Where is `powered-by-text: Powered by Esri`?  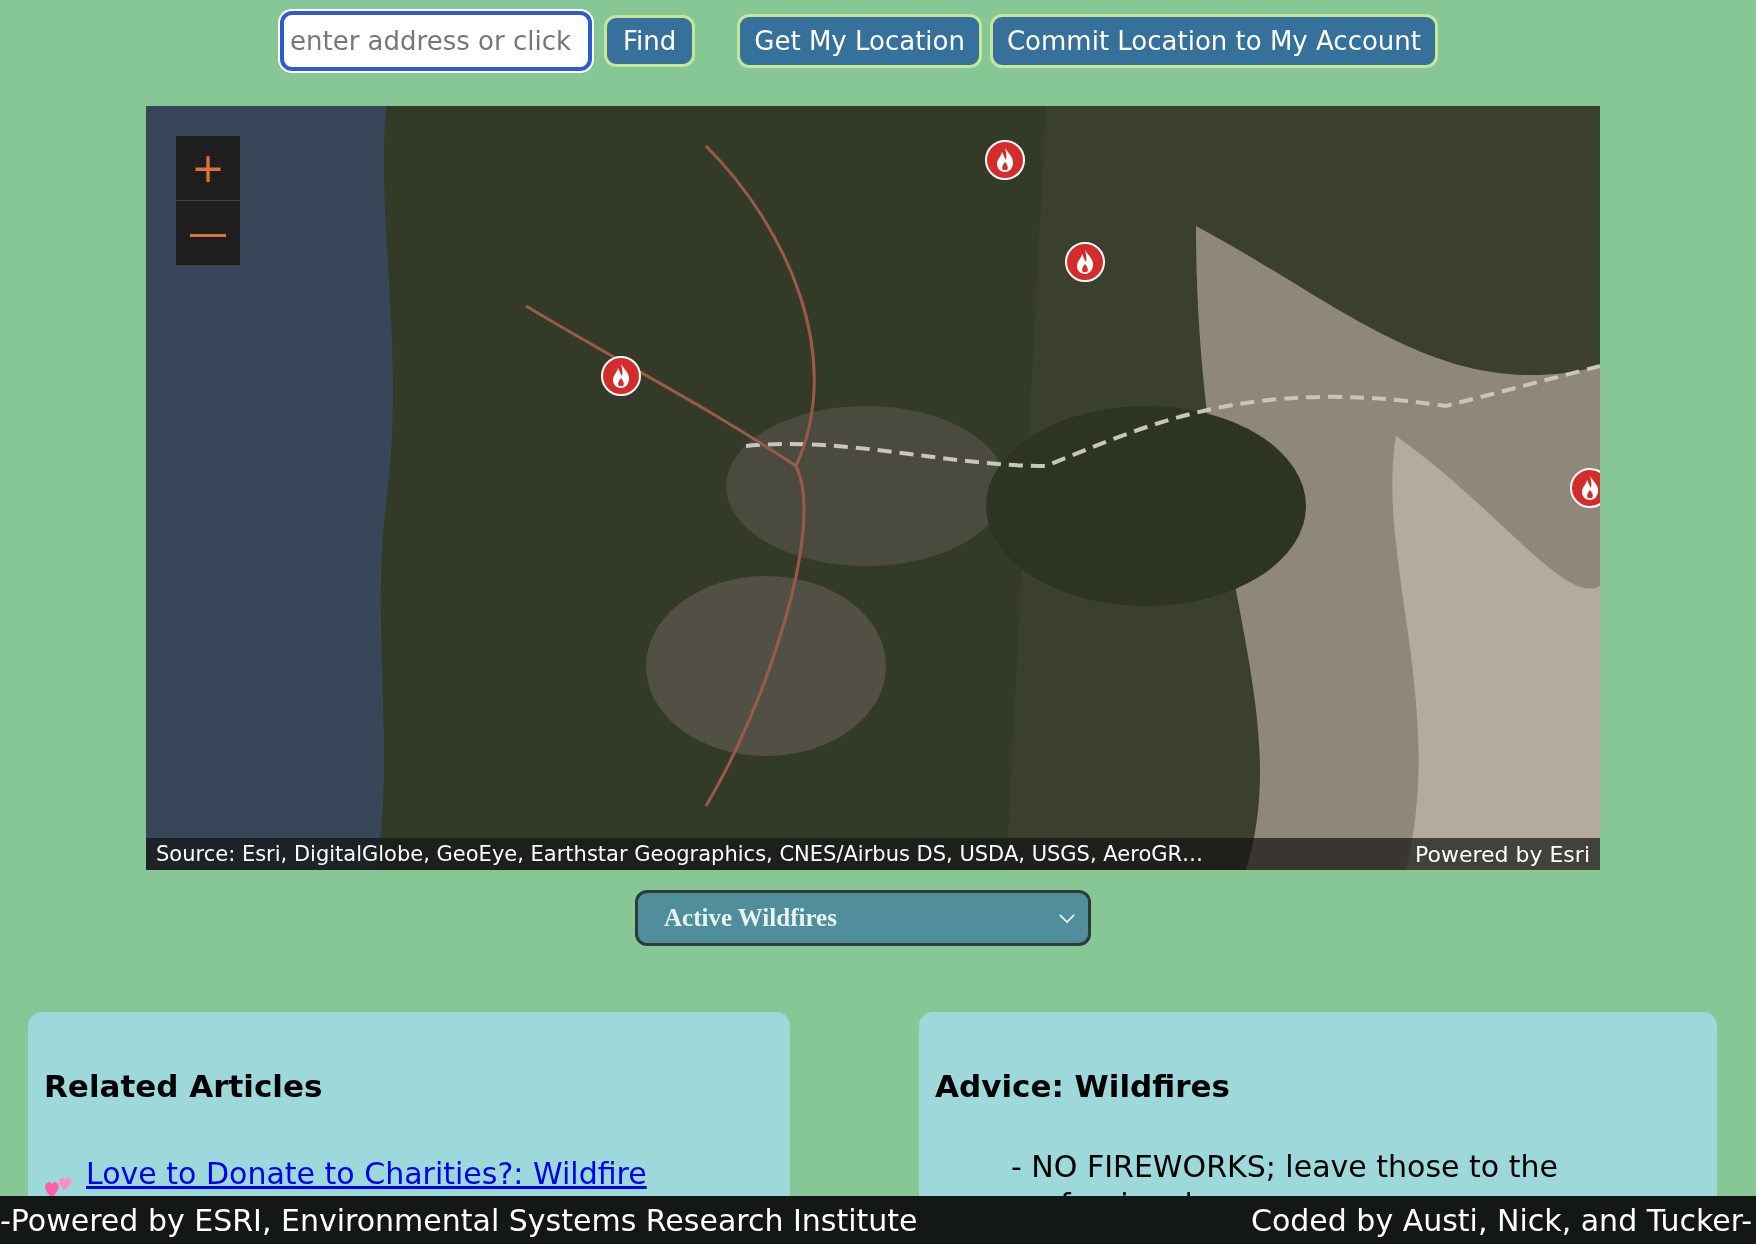 powered-by-text: Powered by Esri is located at coordinates (1502, 854).